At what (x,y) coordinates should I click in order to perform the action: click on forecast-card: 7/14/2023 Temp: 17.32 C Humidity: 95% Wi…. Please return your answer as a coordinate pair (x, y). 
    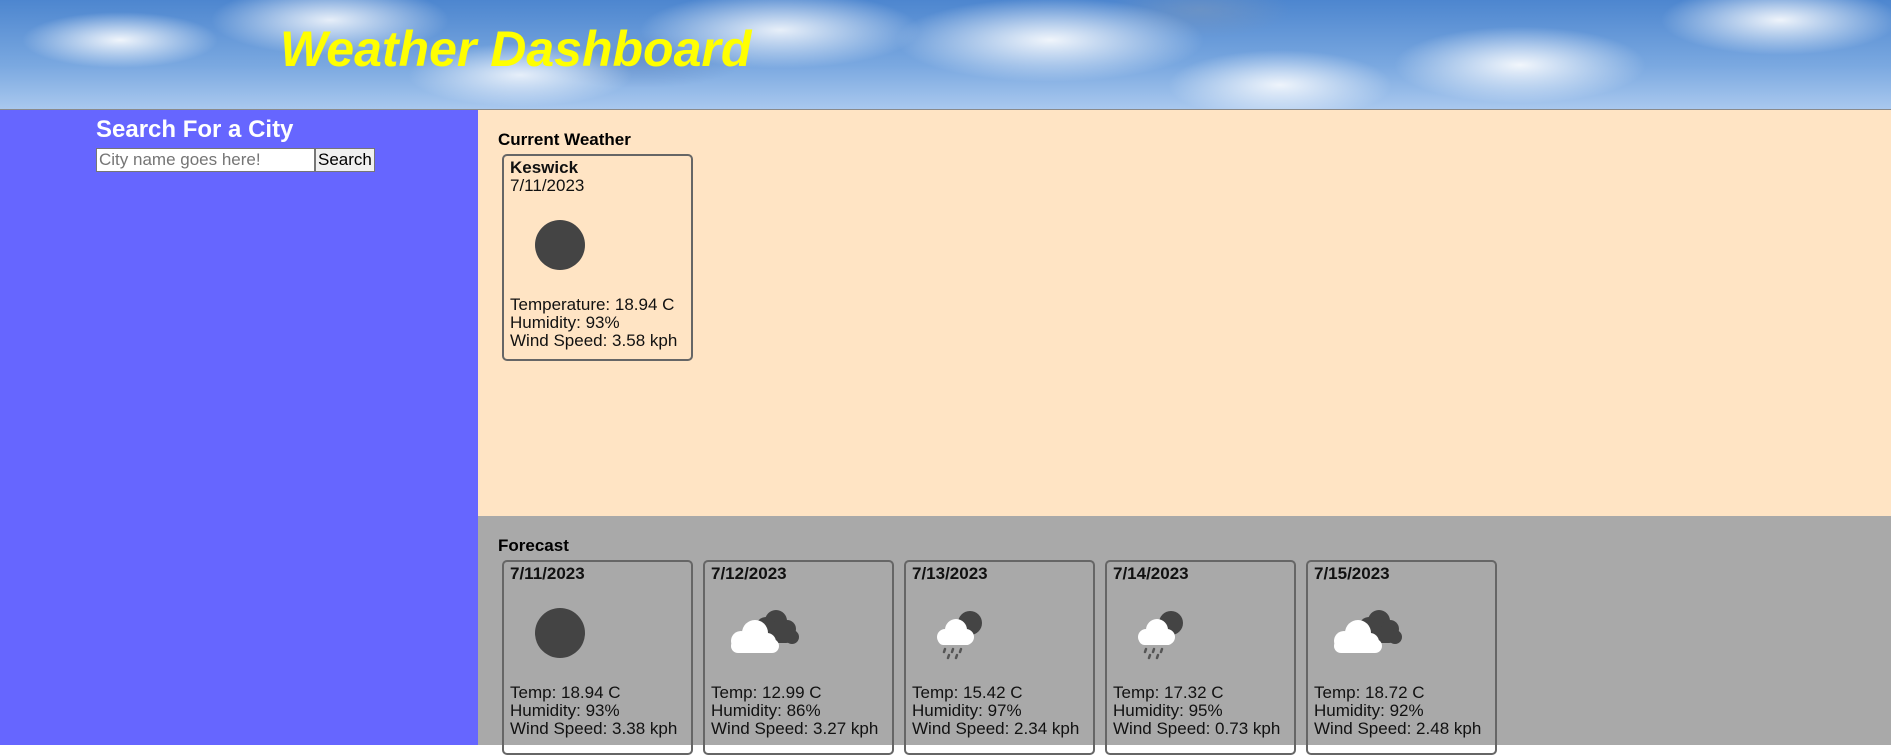
    Looking at the image, I should click on (1200, 657).